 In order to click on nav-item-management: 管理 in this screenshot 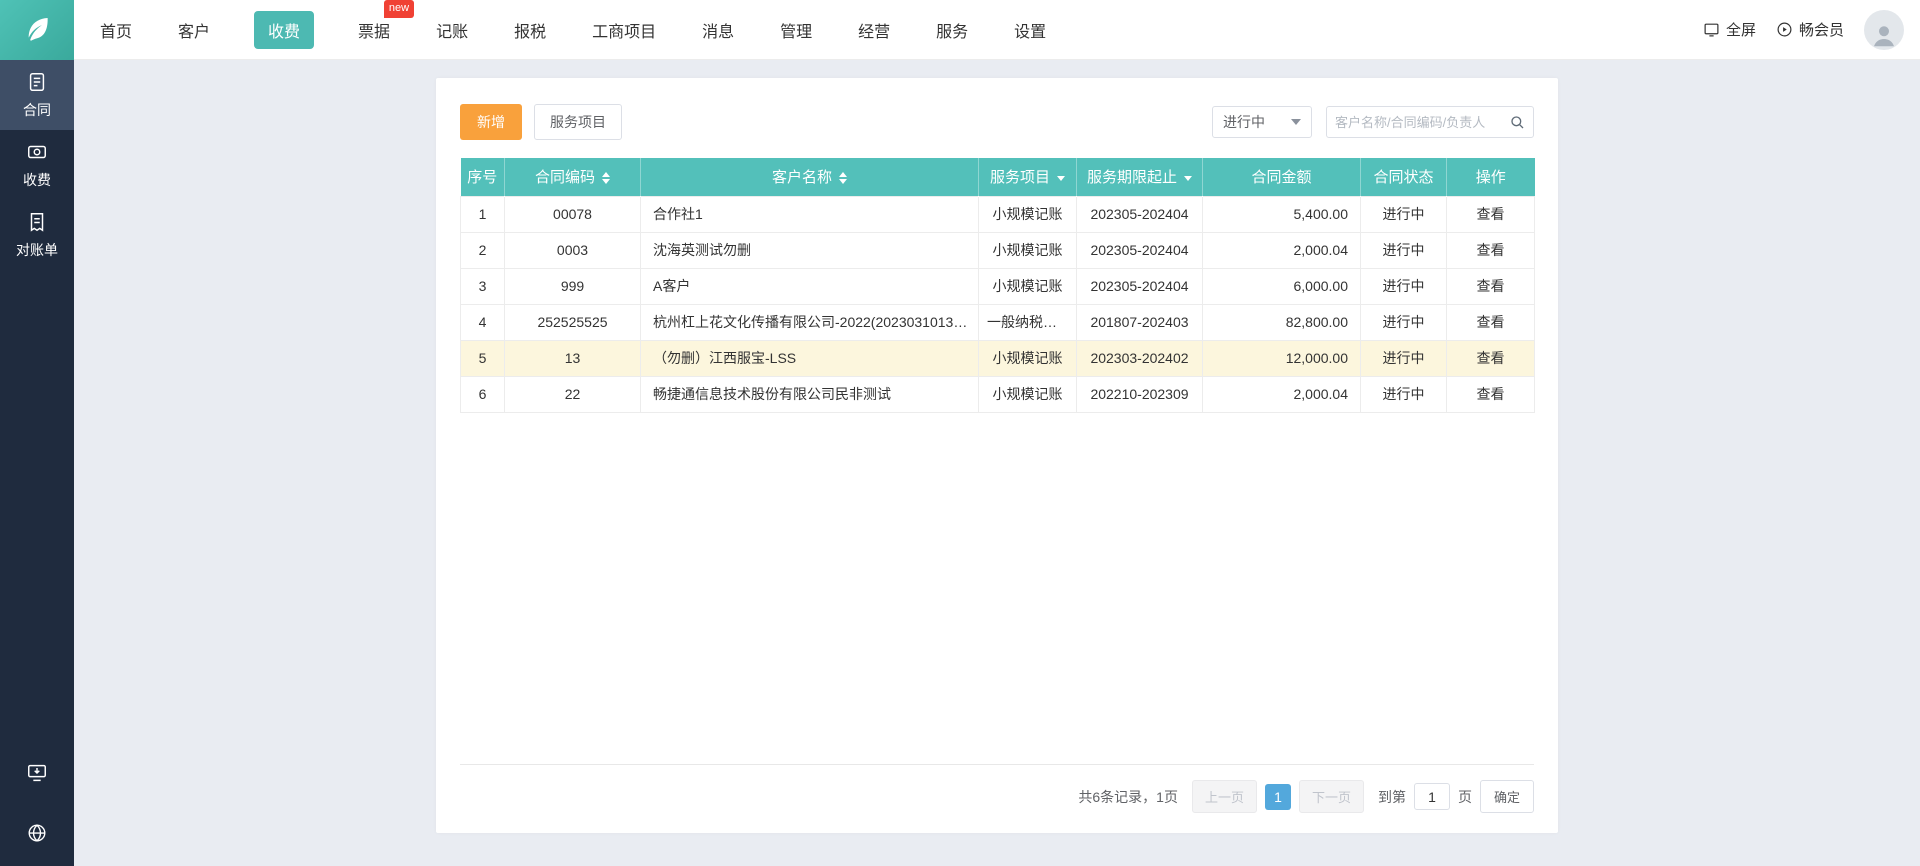, I will do `click(796, 30)`.